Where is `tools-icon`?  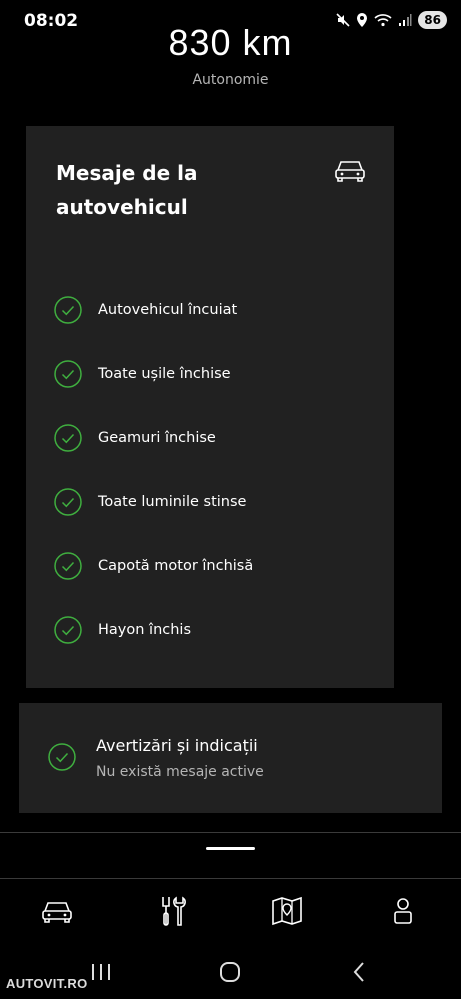 tools-icon is located at coordinates (174, 911).